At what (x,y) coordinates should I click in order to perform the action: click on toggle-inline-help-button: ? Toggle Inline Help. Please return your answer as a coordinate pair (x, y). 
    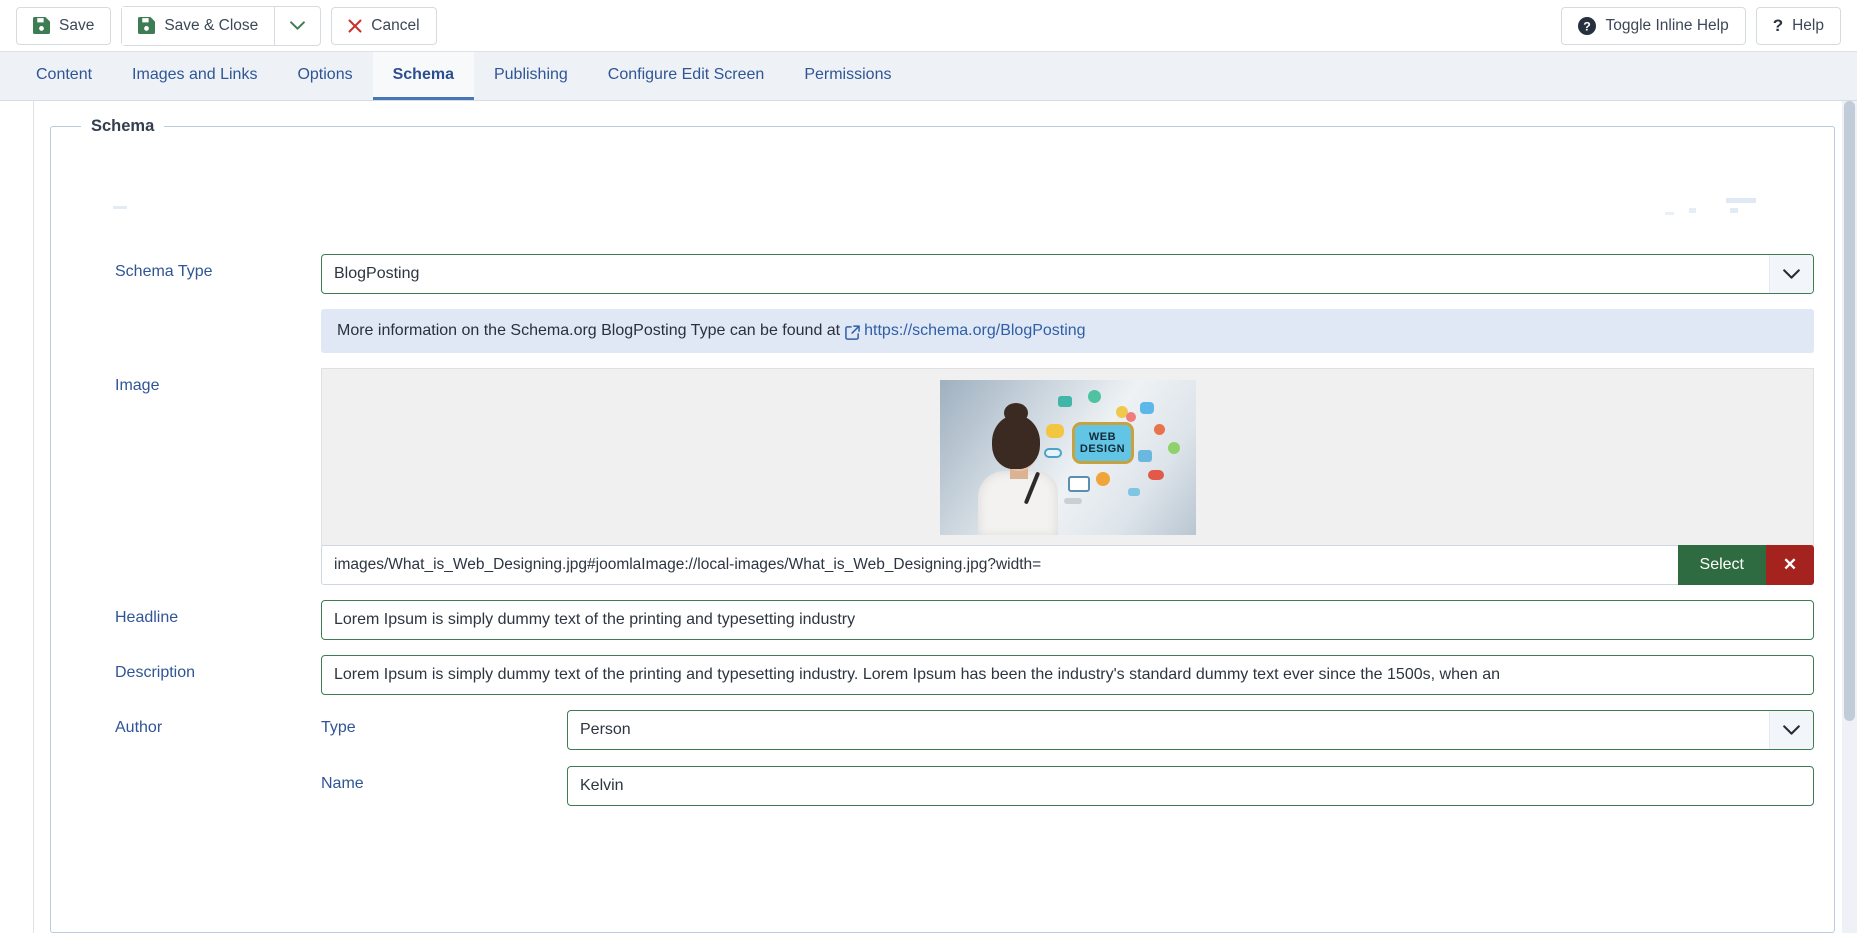
    Looking at the image, I should click on (1653, 25).